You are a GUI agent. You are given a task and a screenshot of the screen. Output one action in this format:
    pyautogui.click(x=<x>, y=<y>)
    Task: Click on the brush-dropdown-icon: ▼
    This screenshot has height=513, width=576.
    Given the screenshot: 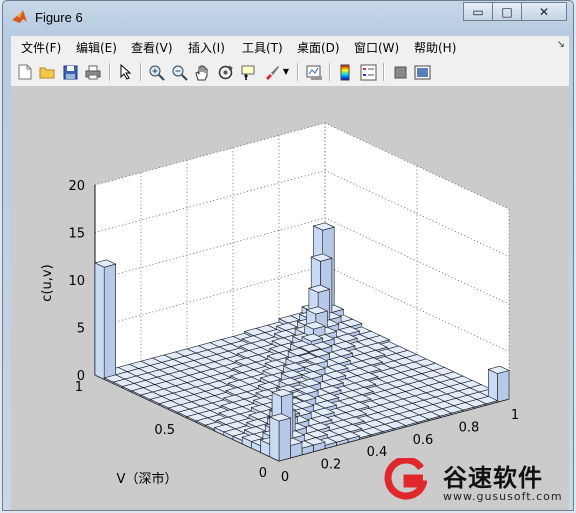 What is the action you would take?
    pyautogui.click(x=286, y=72)
    